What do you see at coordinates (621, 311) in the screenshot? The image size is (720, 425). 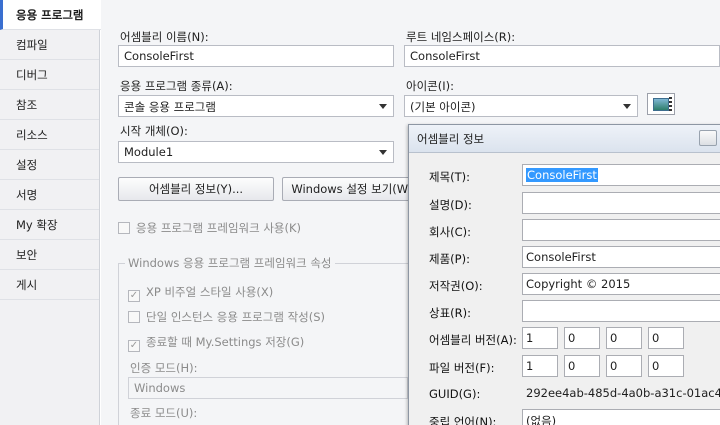 I see `trademark-input` at bounding box center [621, 311].